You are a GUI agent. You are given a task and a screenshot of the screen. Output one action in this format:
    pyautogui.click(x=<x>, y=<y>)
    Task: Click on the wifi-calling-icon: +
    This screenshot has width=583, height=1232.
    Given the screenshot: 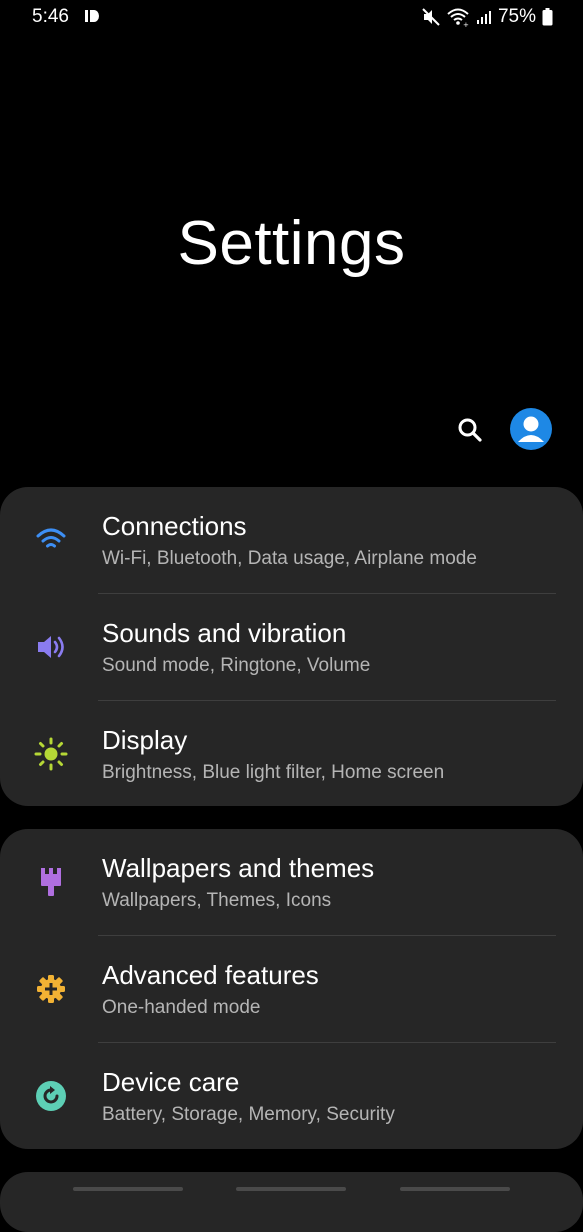 What is the action you would take?
    pyautogui.click(x=458, y=17)
    